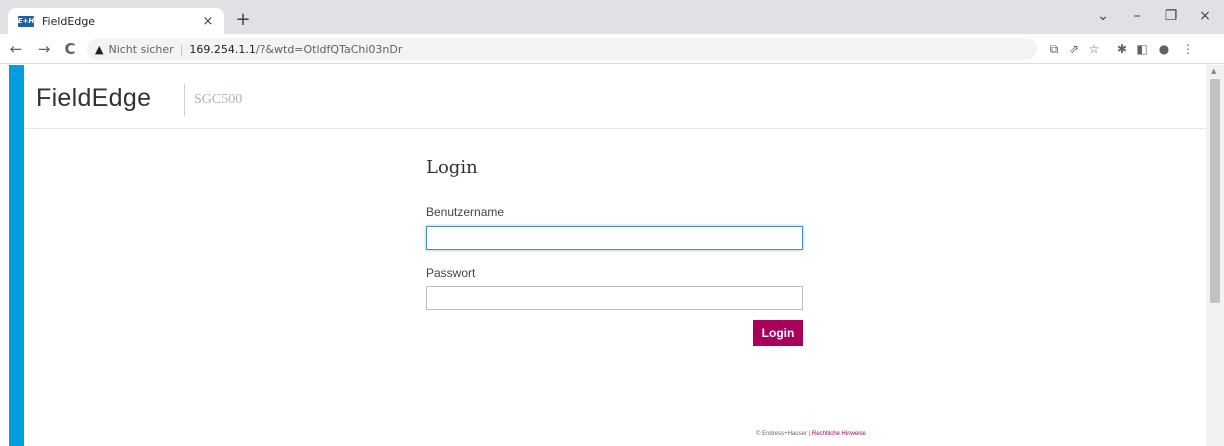 The image size is (1224, 446). I want to click on scroll-thumb, so click(1215, 191).